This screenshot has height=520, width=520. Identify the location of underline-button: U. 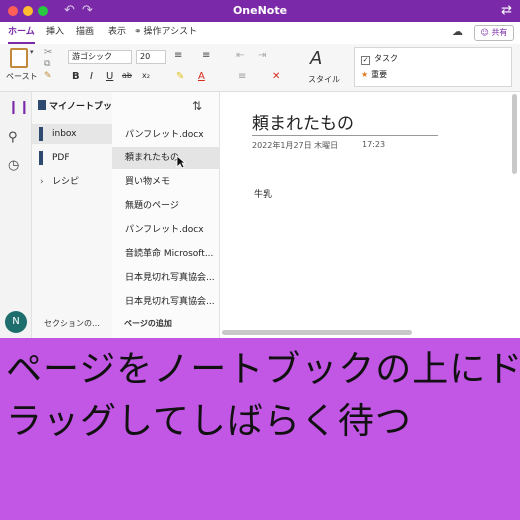
(109, 76).